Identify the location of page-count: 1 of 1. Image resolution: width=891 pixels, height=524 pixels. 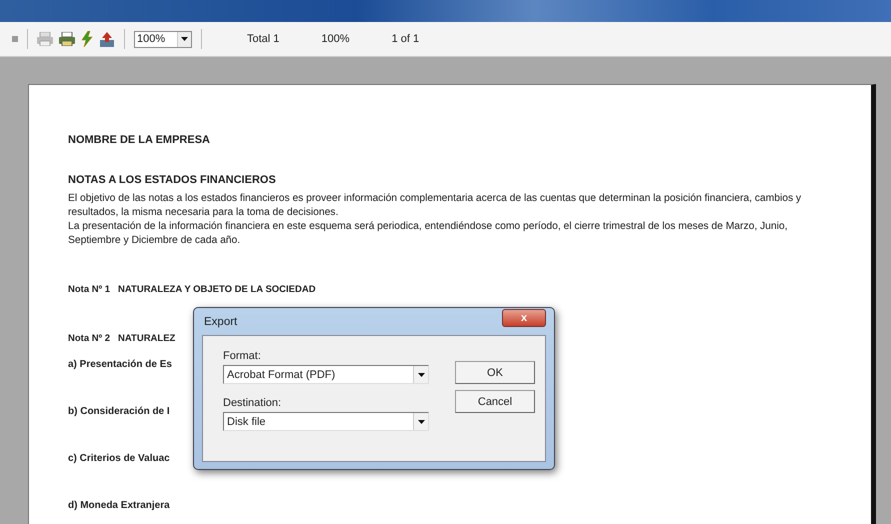
(406, 39).